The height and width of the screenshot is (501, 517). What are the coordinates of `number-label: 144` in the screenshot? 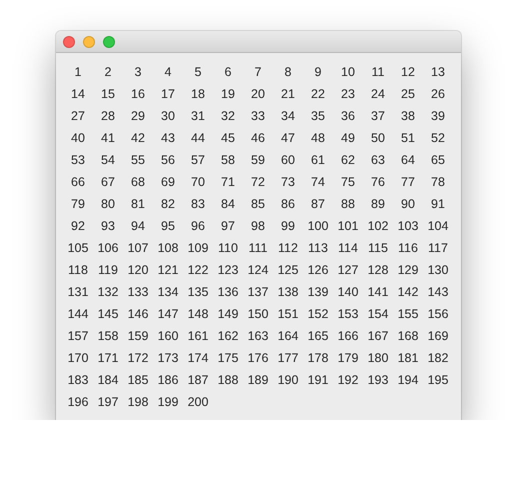 It's located at (78, 314).